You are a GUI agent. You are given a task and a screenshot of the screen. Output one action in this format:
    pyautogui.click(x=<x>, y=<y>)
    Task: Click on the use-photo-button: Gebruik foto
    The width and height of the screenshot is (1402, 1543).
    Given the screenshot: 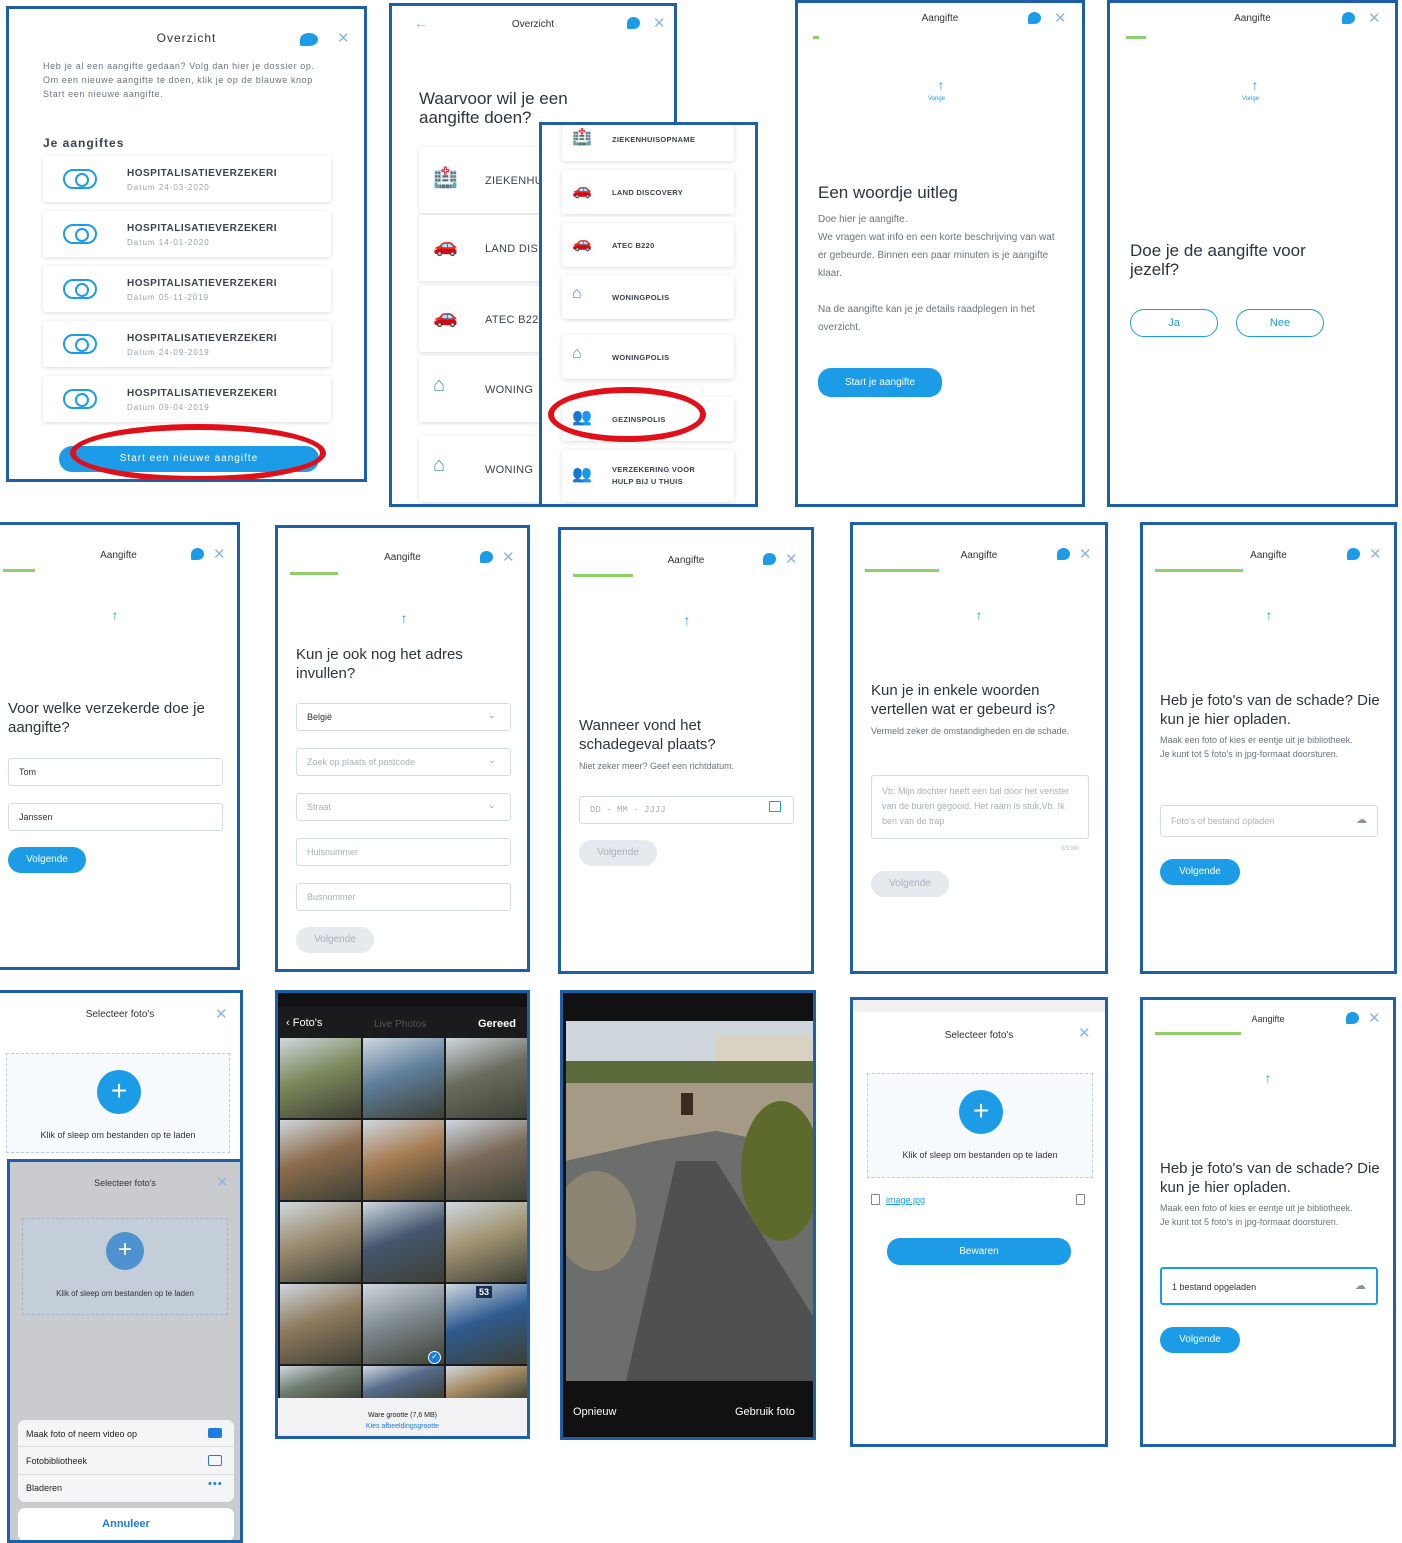 What is the action you would take?
    pyautogui.click(x=765, y=1412)
    